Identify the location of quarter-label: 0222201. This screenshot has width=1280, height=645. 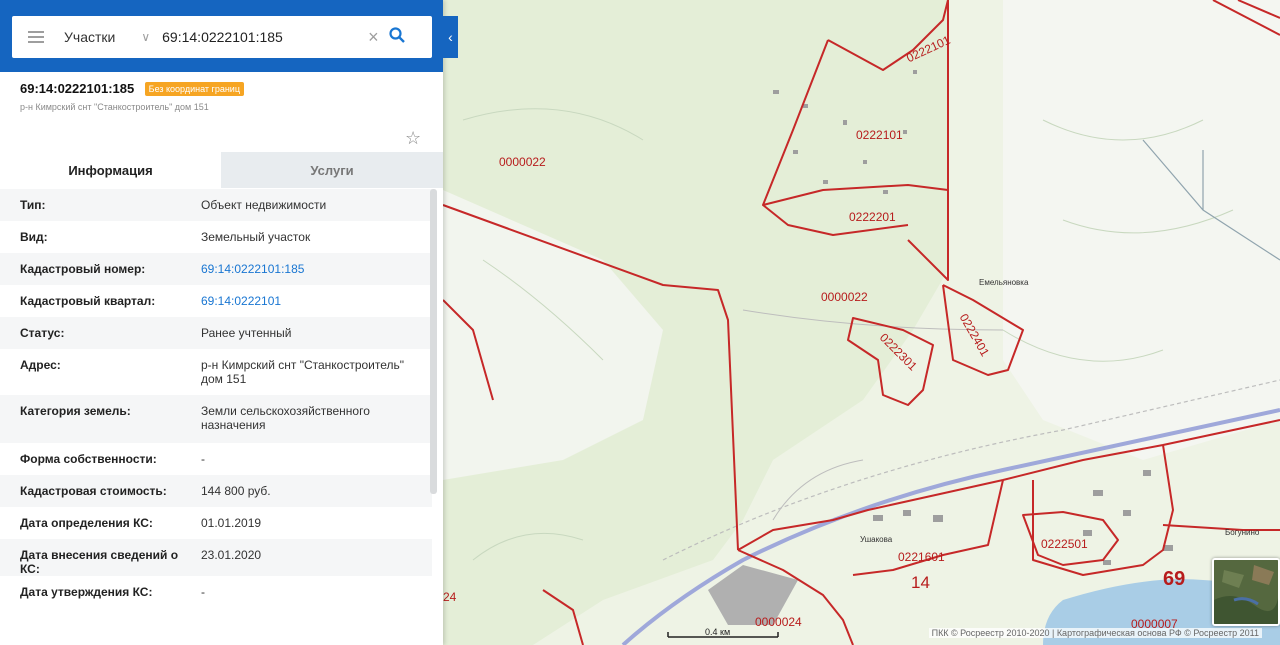
(872, 217).